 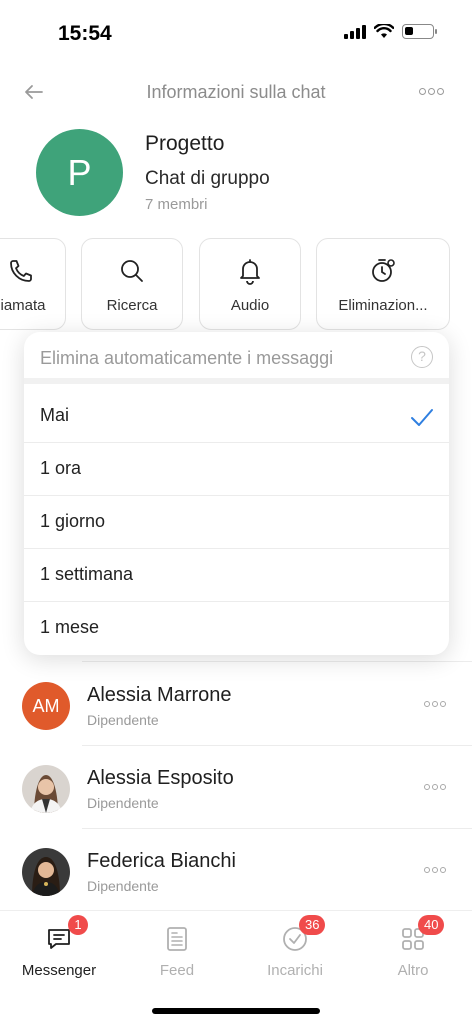 I want to click on divider, so click(x=277, y=661).